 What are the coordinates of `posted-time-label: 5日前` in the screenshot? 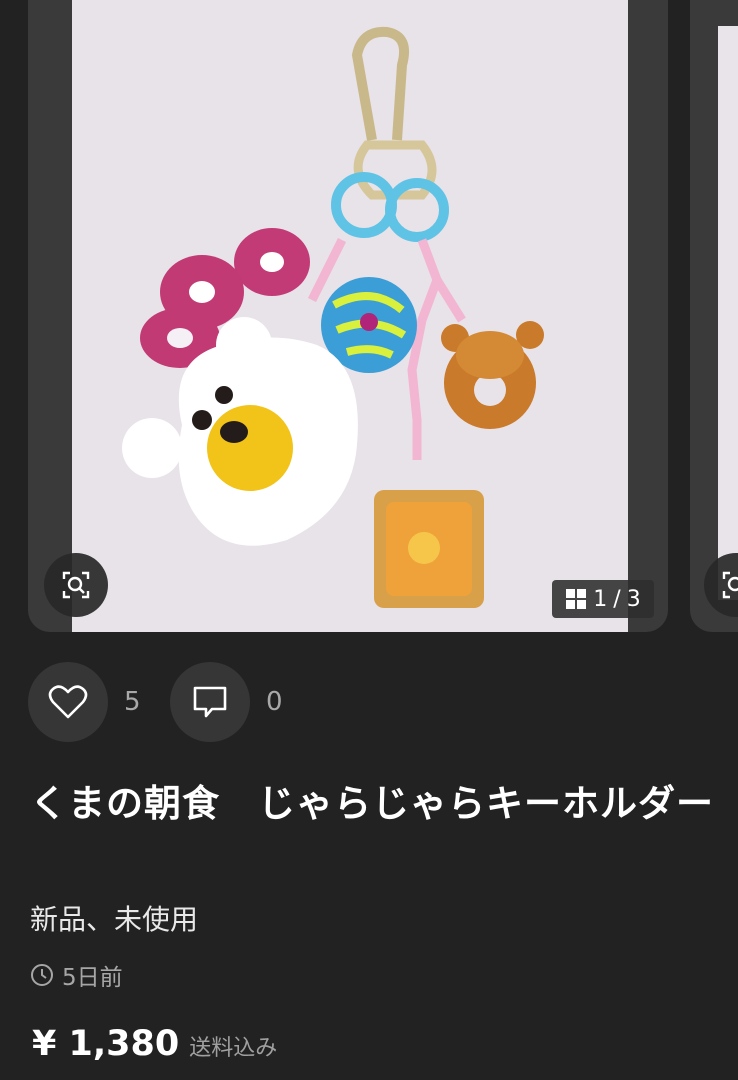 It's located at (92, 978).